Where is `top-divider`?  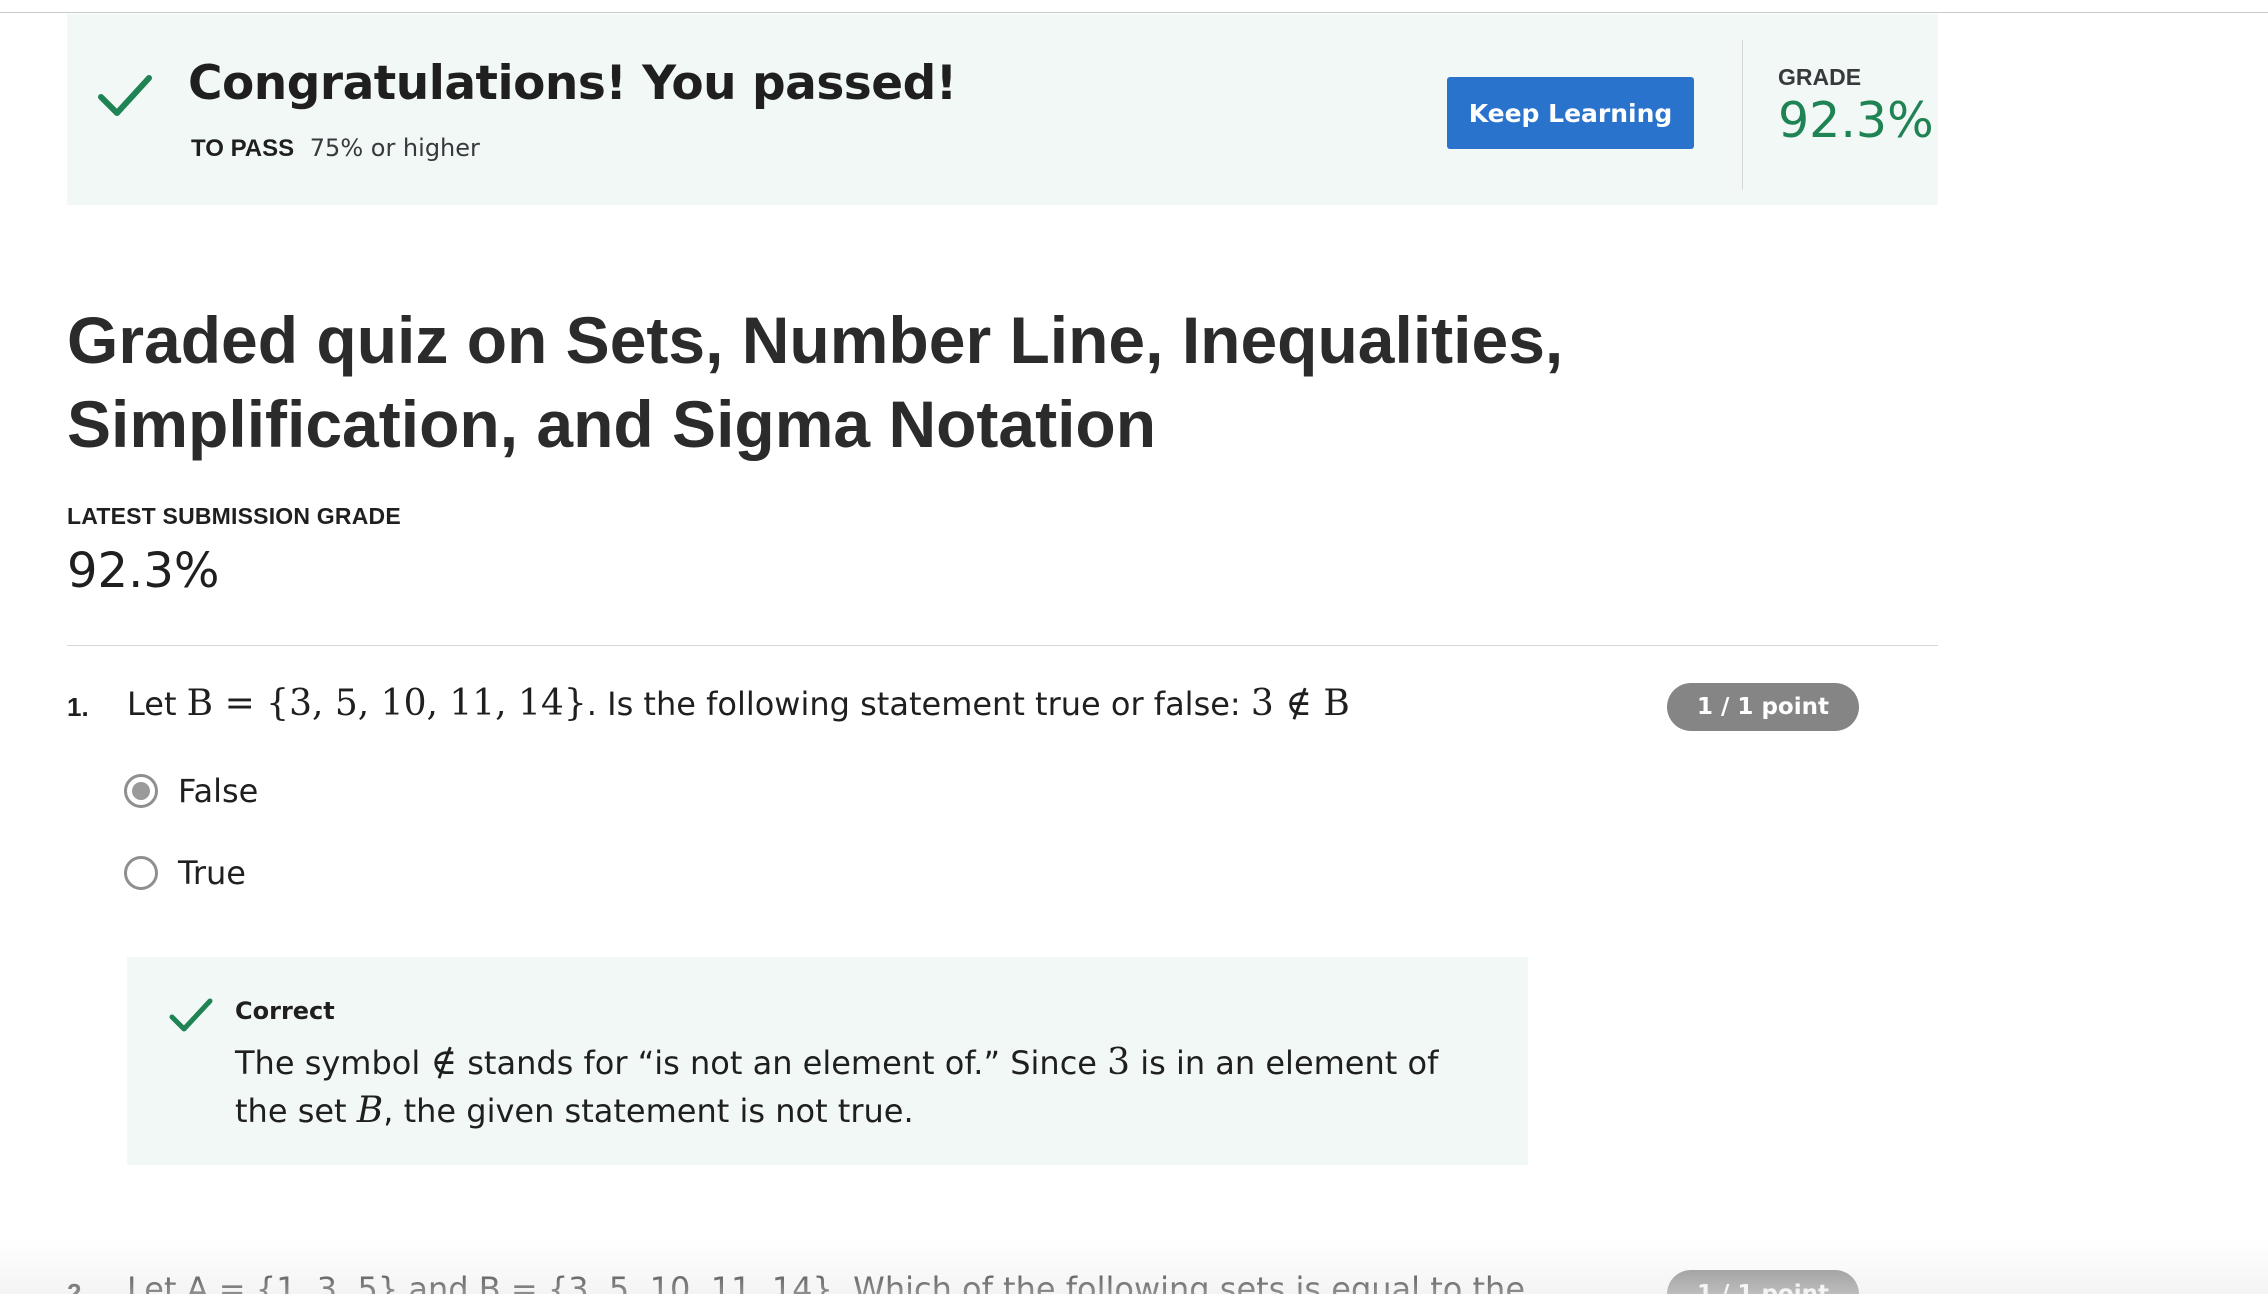 top-divider is located at coordinates (1134, 12).